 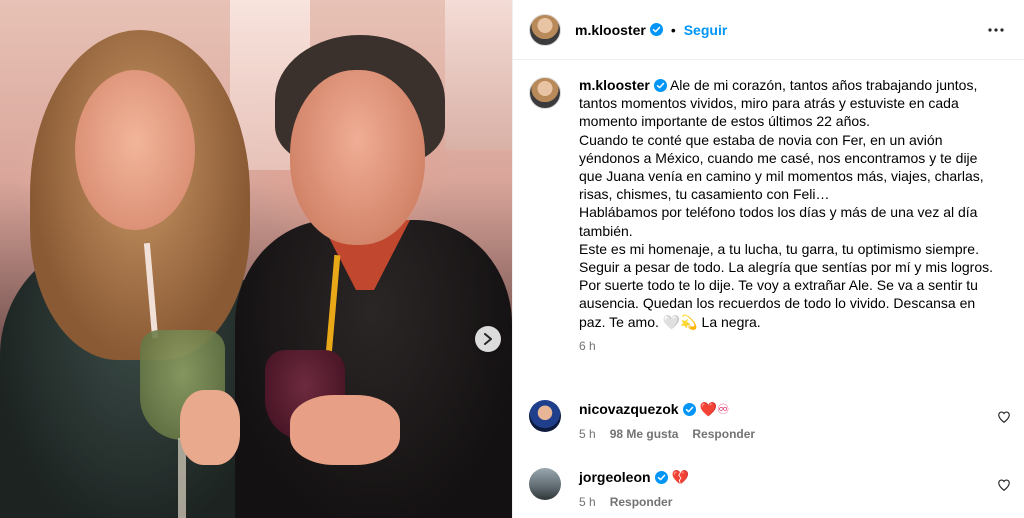 What do you see at coordinates (614, 85) in the screenshot?
I see `caption-username: m.klooster` at bounding box center [614, 85].